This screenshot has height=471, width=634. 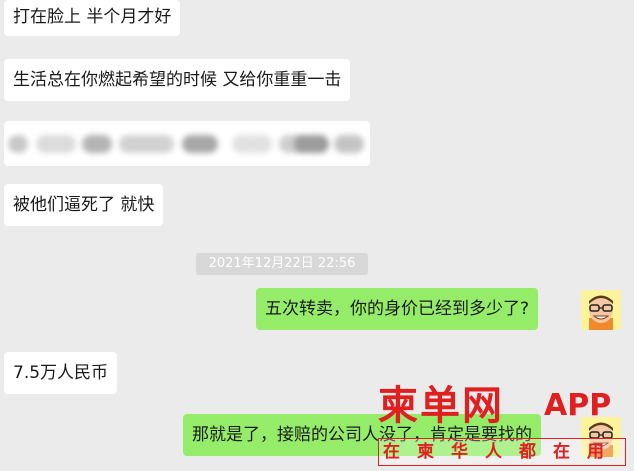 I want to click on watermark-title: 柬单网, so click(x=441, y=405).